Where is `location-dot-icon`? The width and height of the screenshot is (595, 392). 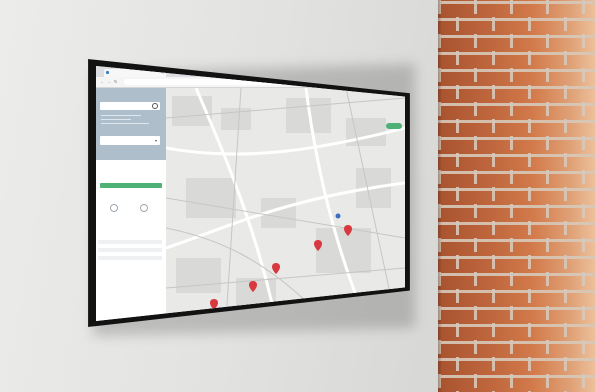
location-dot-icon is located at coordinates (338, 216).